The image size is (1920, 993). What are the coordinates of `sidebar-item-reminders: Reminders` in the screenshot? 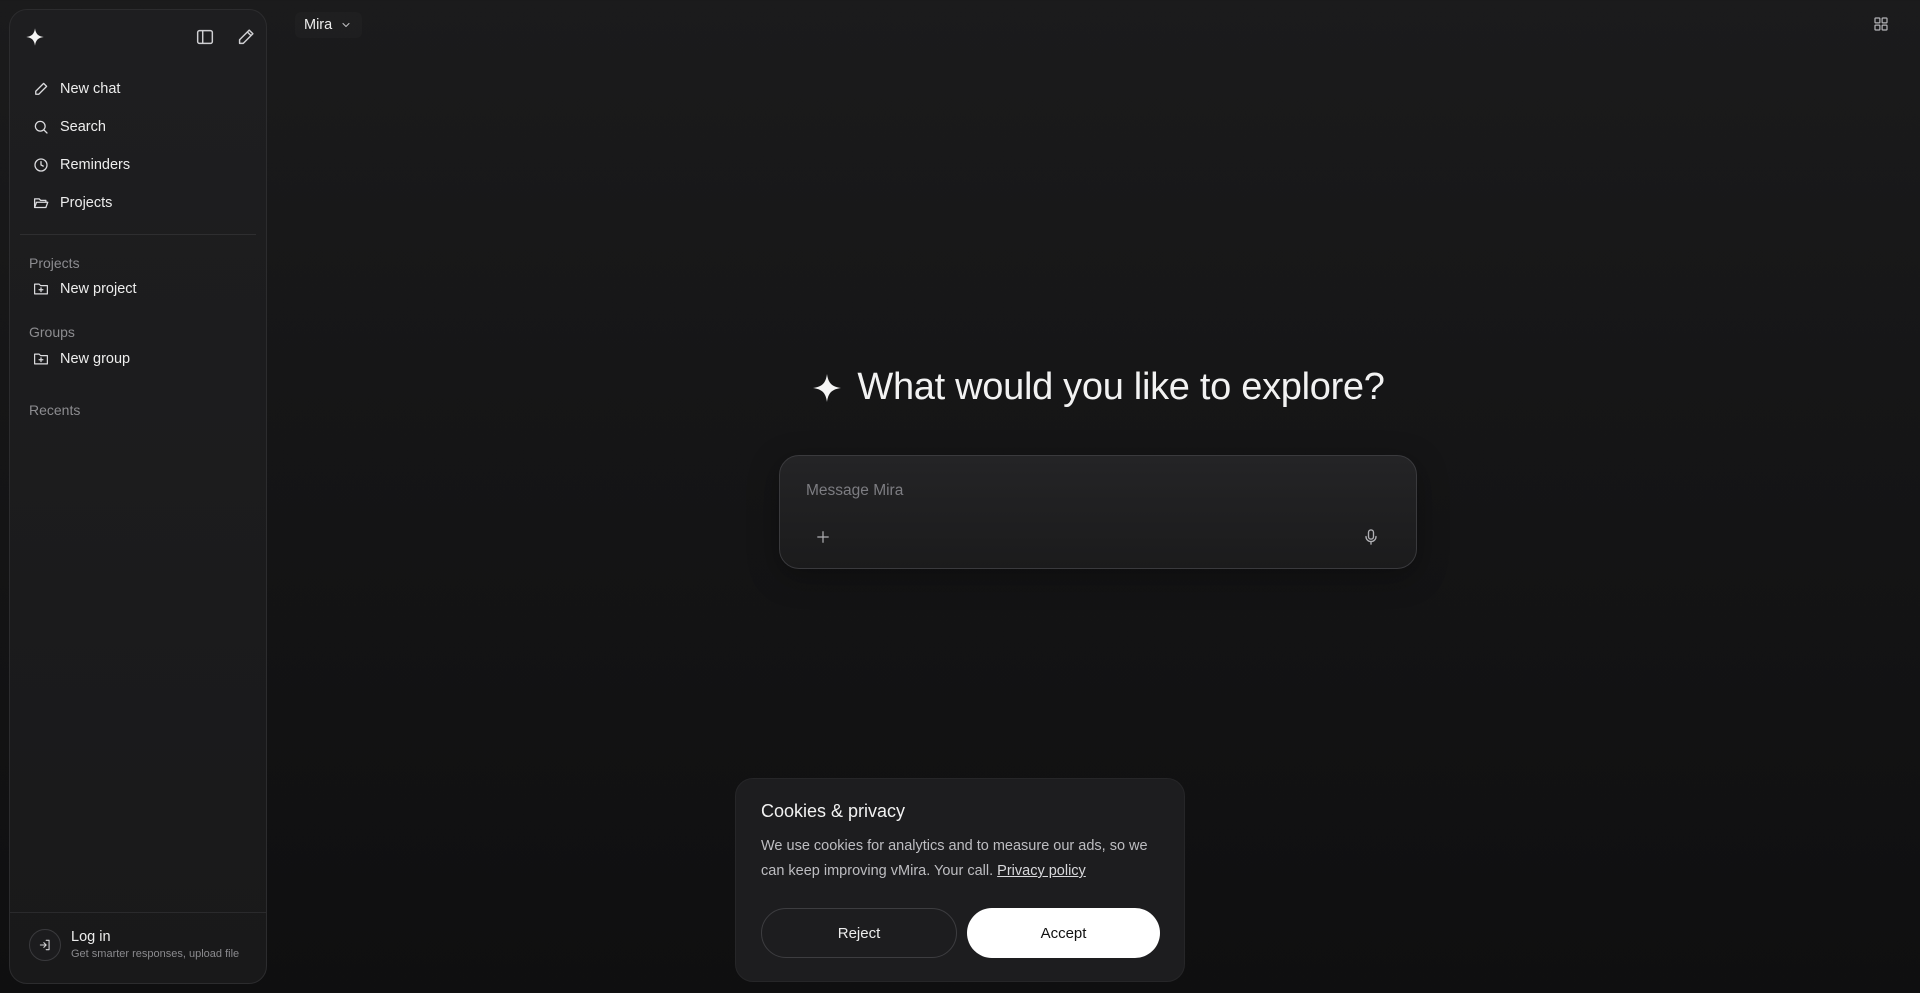 It's located at (138, 165).